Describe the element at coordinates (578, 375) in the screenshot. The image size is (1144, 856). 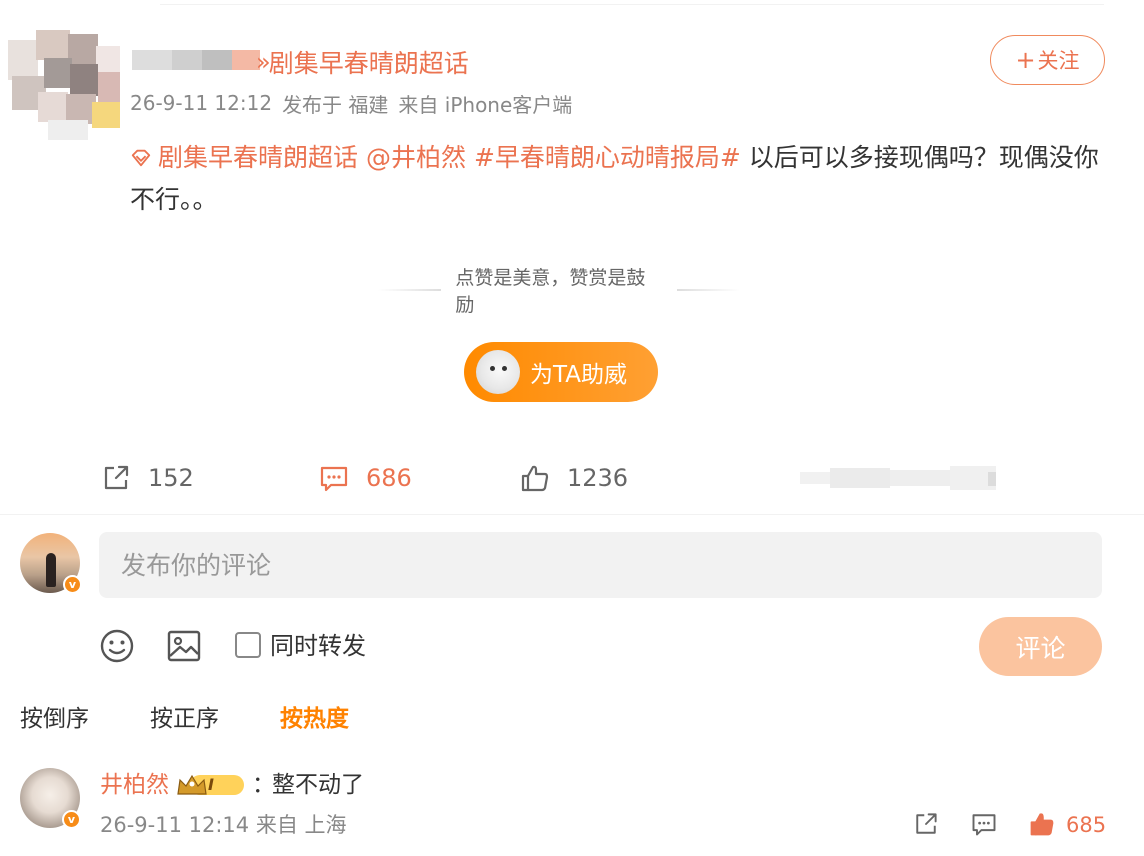
I see `cheer-label: 为TA助威` at that location.